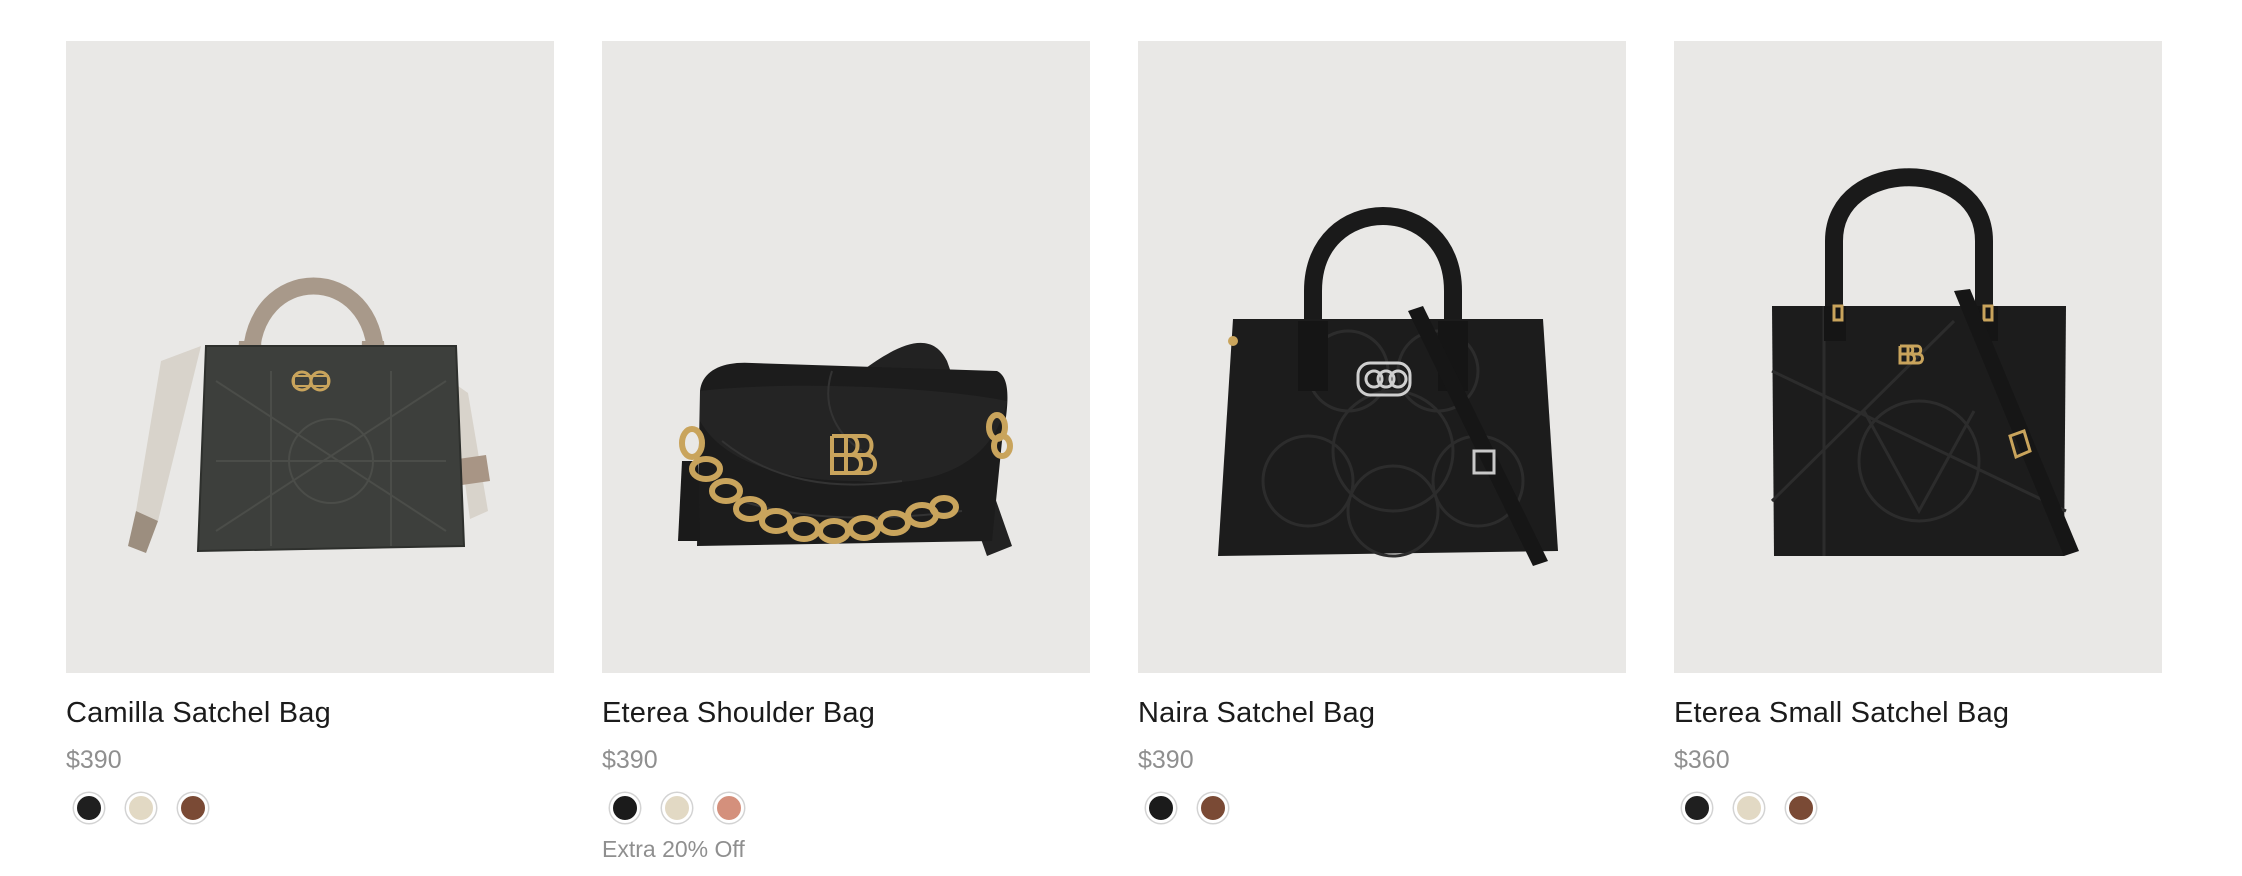 The image size is (2242, 876). What do you see at coordinates (1918, 713) in the screenshot?
I see `product-name: Eterea Small Satchel Bag` at bounding box center [1918, 713].